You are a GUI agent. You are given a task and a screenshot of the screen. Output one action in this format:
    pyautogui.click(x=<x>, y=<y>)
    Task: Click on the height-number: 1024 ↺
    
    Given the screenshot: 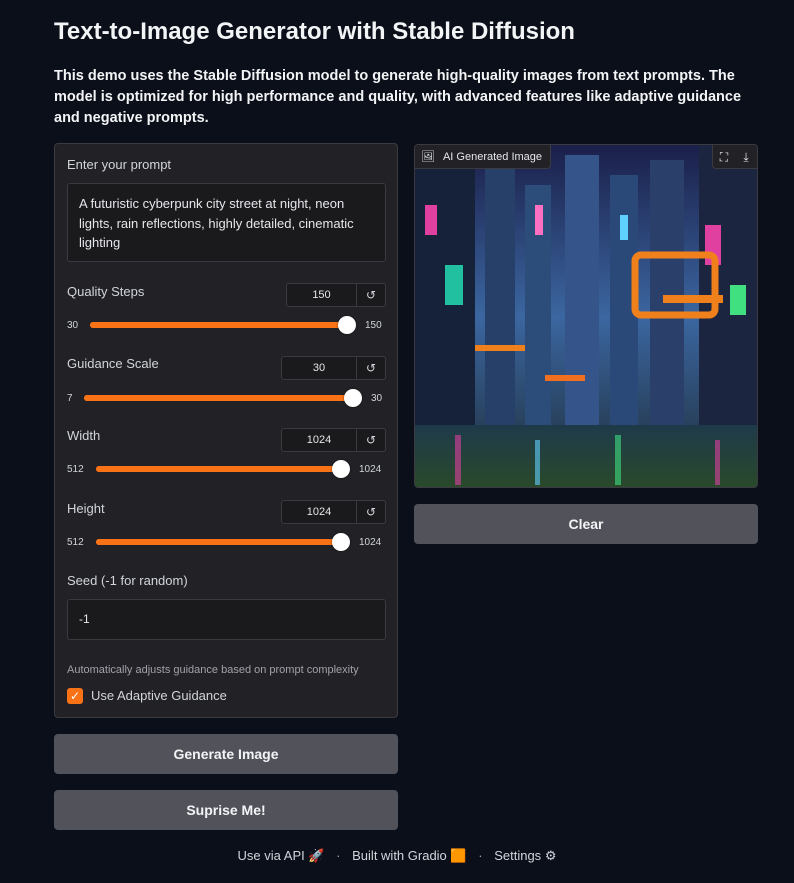 What is the action you would take?
    pyautogui.click(x=333, y=512)
    